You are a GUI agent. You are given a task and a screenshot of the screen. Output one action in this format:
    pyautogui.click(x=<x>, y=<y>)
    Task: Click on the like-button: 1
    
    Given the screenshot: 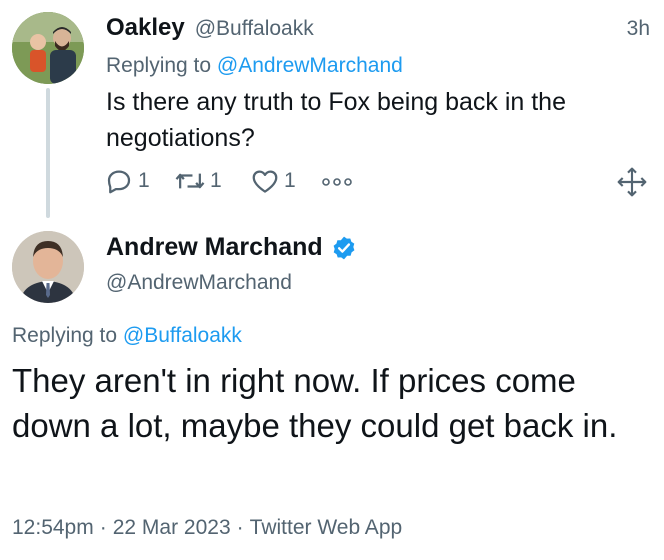 What is the action you would take?
    pyautogui.click(x=273, y=181)
    